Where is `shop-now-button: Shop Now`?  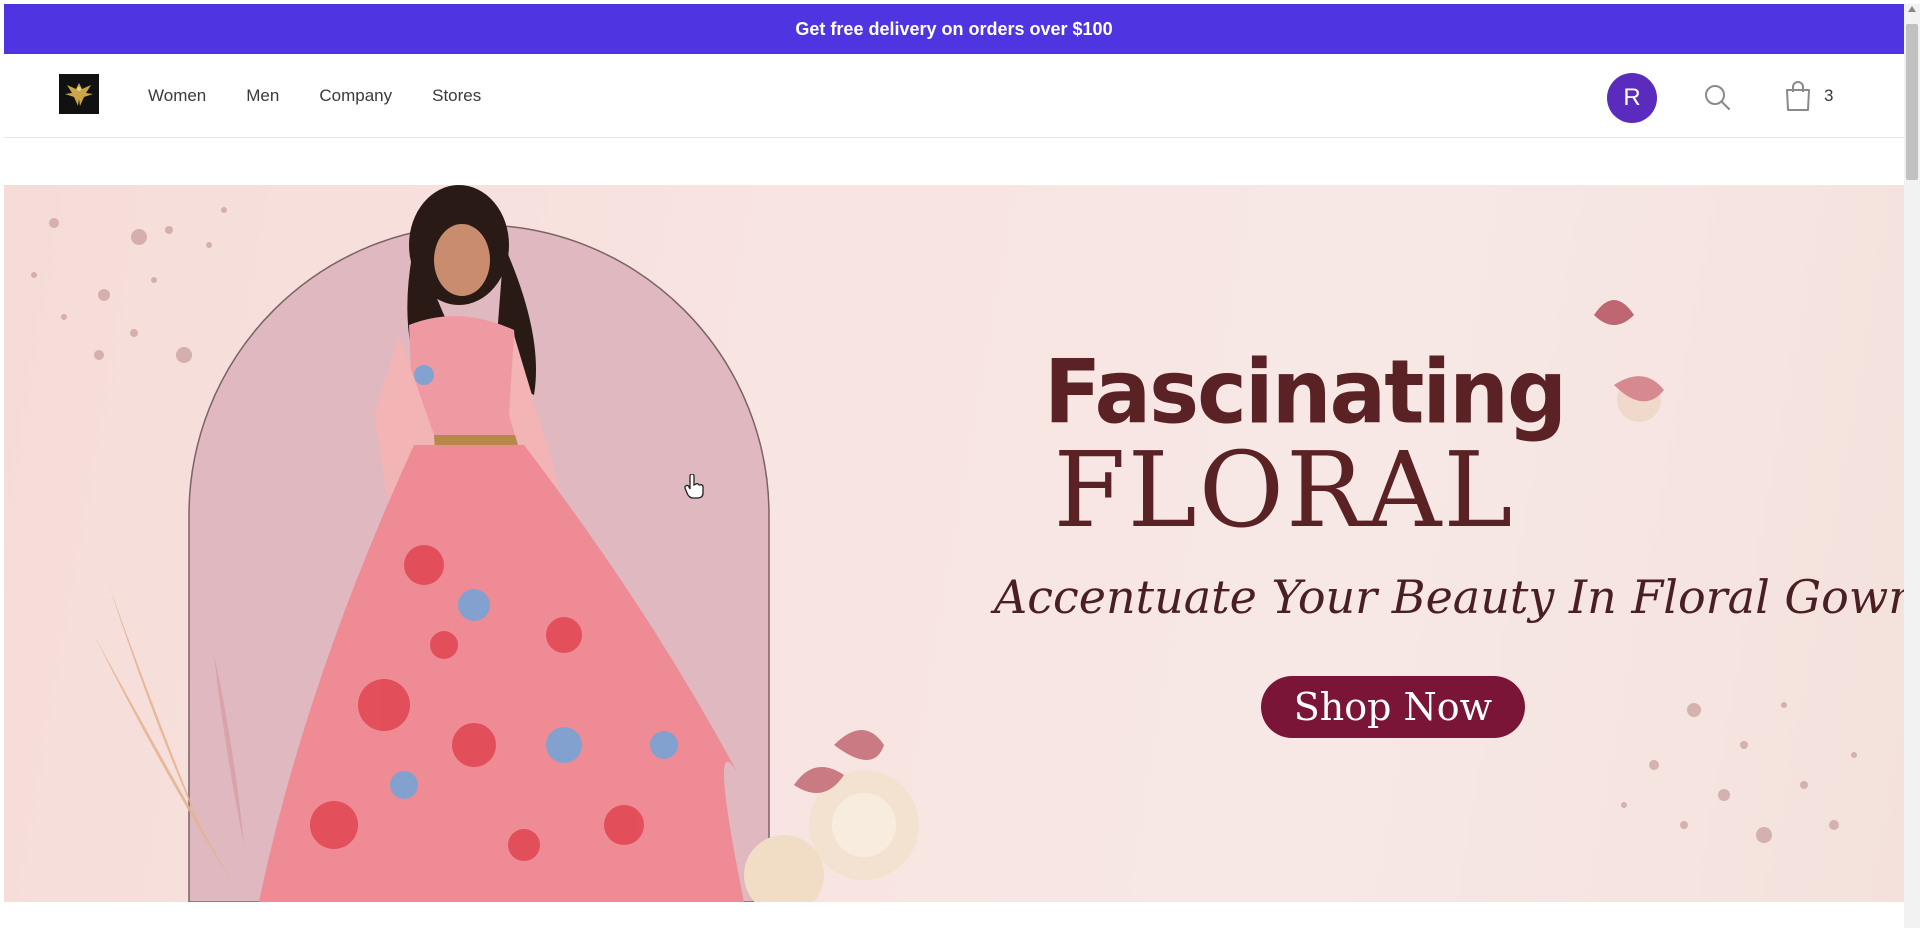
shop-now-button: Shop Now is located at coordinates (1393, 707).